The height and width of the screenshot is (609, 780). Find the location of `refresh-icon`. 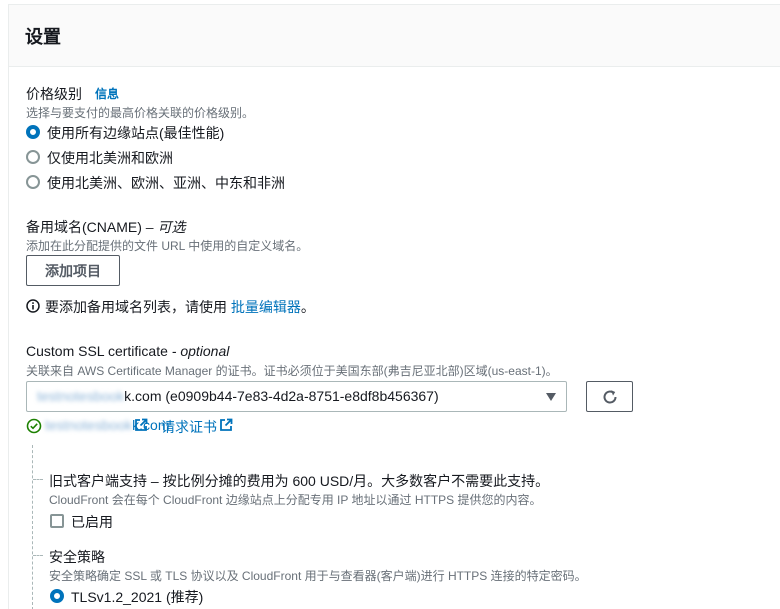

refresh-icon is located at coordinates (610, 397).